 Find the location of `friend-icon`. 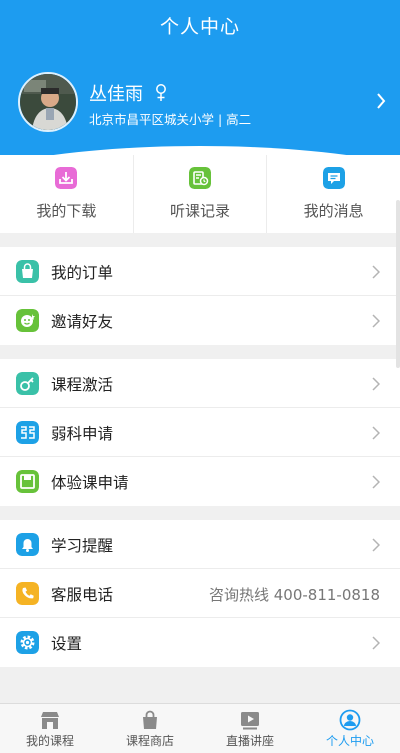

friend-icon is located at coordinates (27, 320).